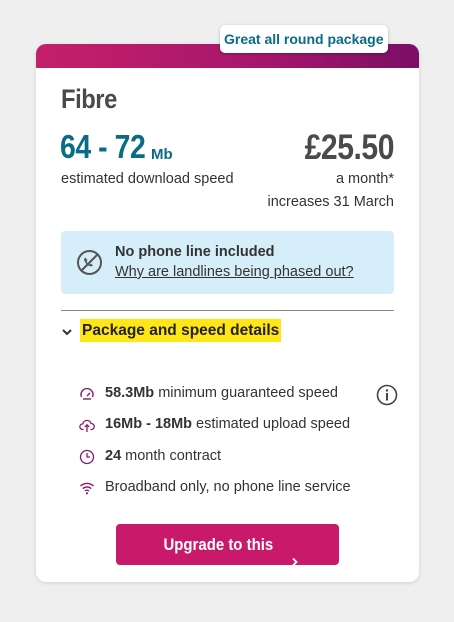 This screenshot has width=454, height=622. Describe the element at coordinates (87, 457) in the screenshot. I see `clock-icon` at that location.